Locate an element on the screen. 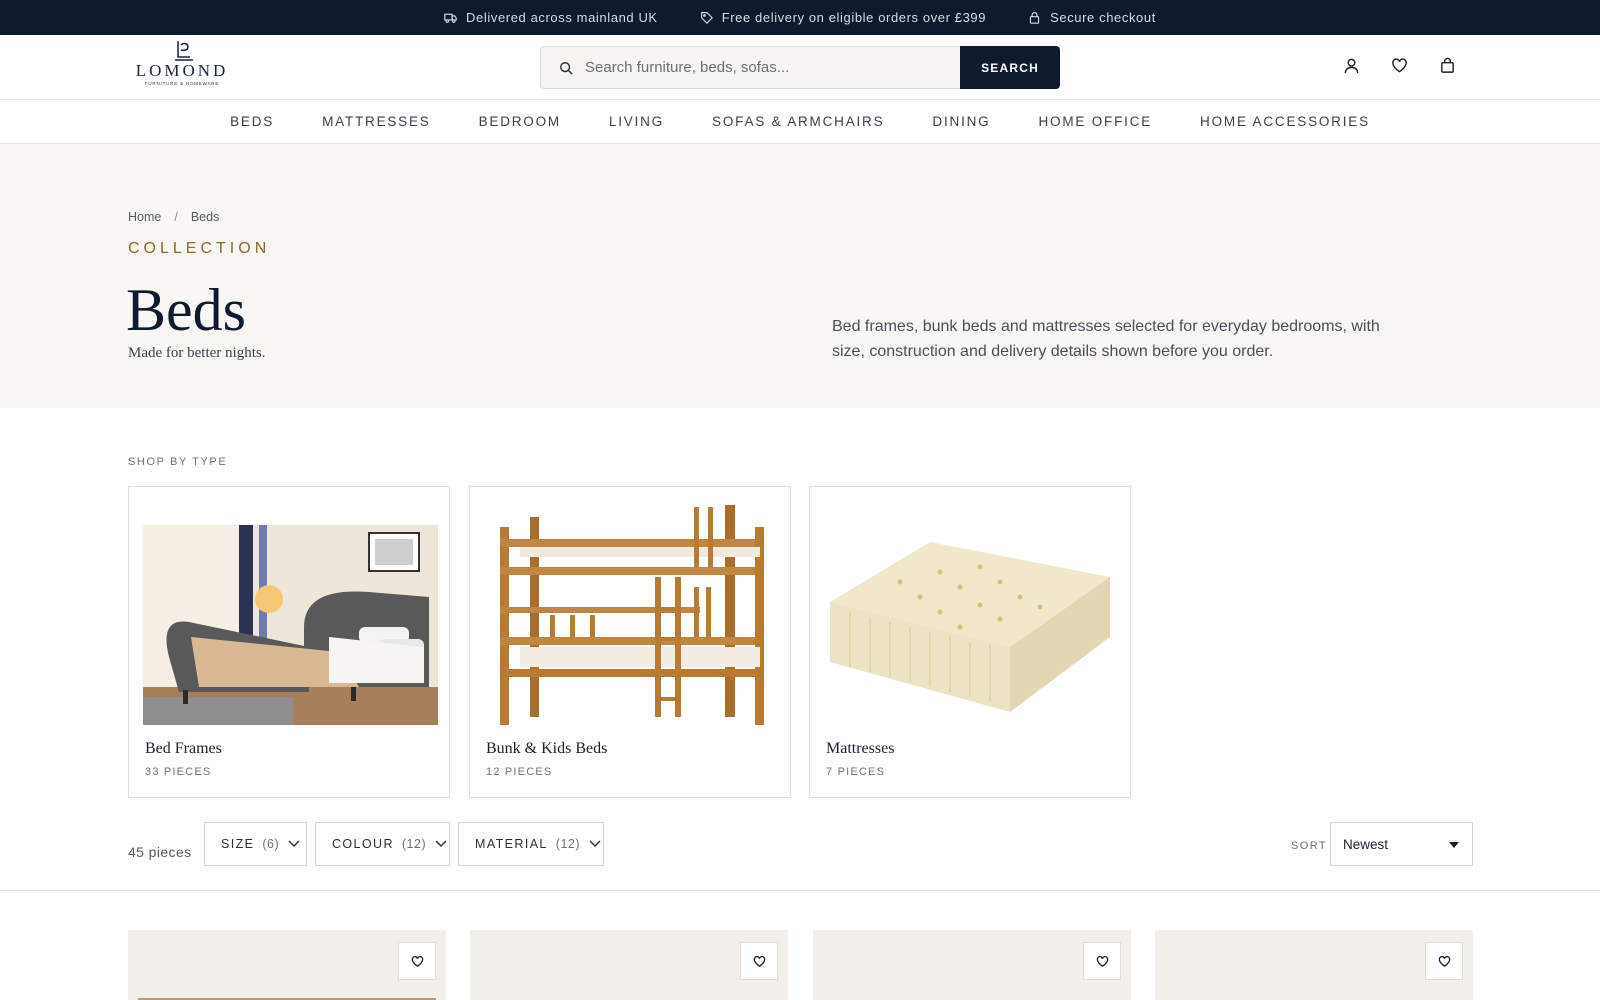 The image size is (1600, 1000). wishlist-heart-icon is located at coordinates (1399, 66).